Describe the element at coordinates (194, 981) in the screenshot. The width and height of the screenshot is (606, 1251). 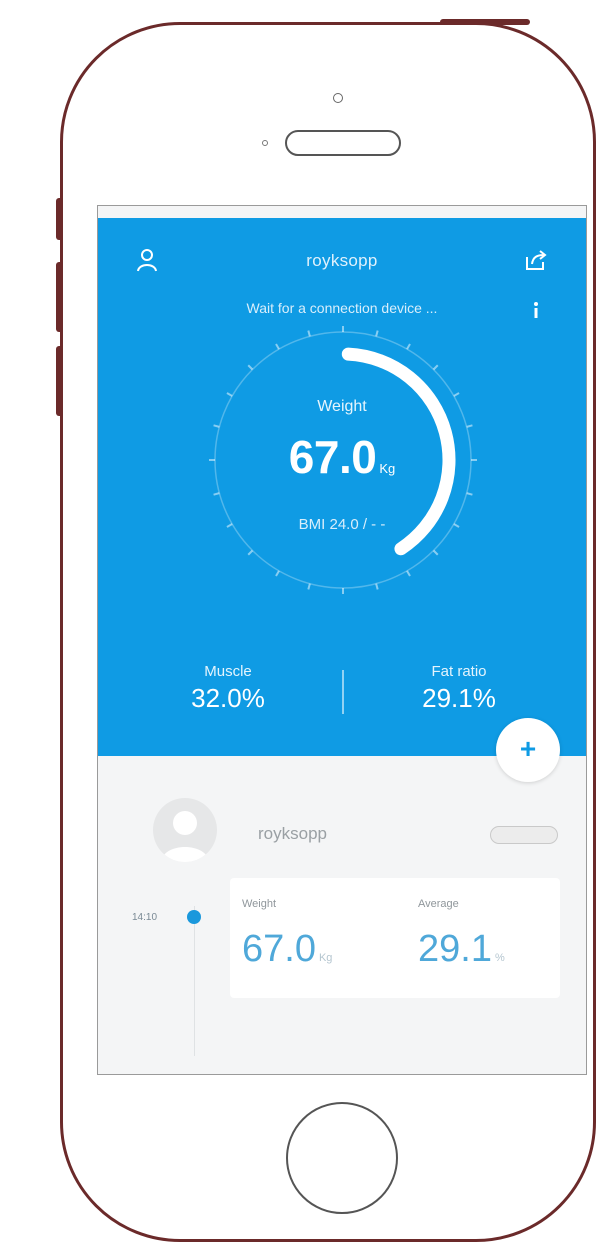
I see `timeline-line` at that location.